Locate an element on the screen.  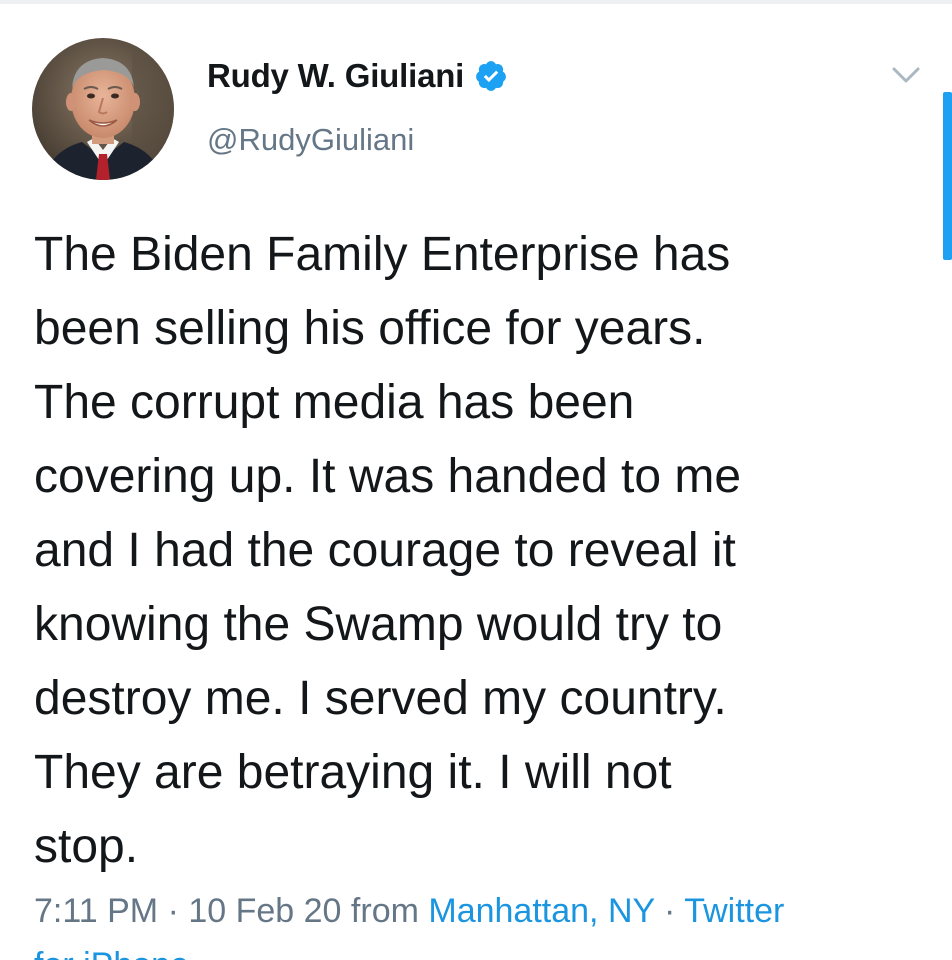
display-name-row: Rudy W. Giuliani is located at coordinates (357, 76).